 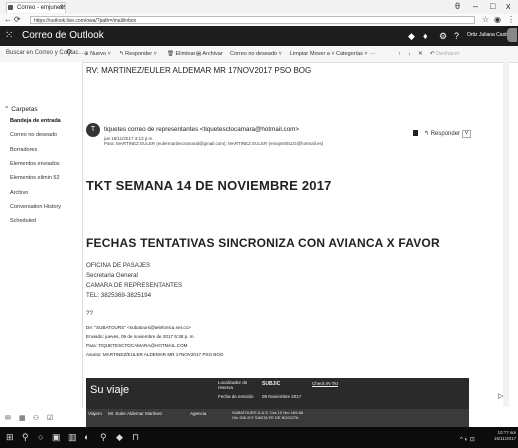 What do you see at coordinates (506, 234) in the screenshot?
I see `reading-pane-scrollbar` at bounding box center [506, 234].